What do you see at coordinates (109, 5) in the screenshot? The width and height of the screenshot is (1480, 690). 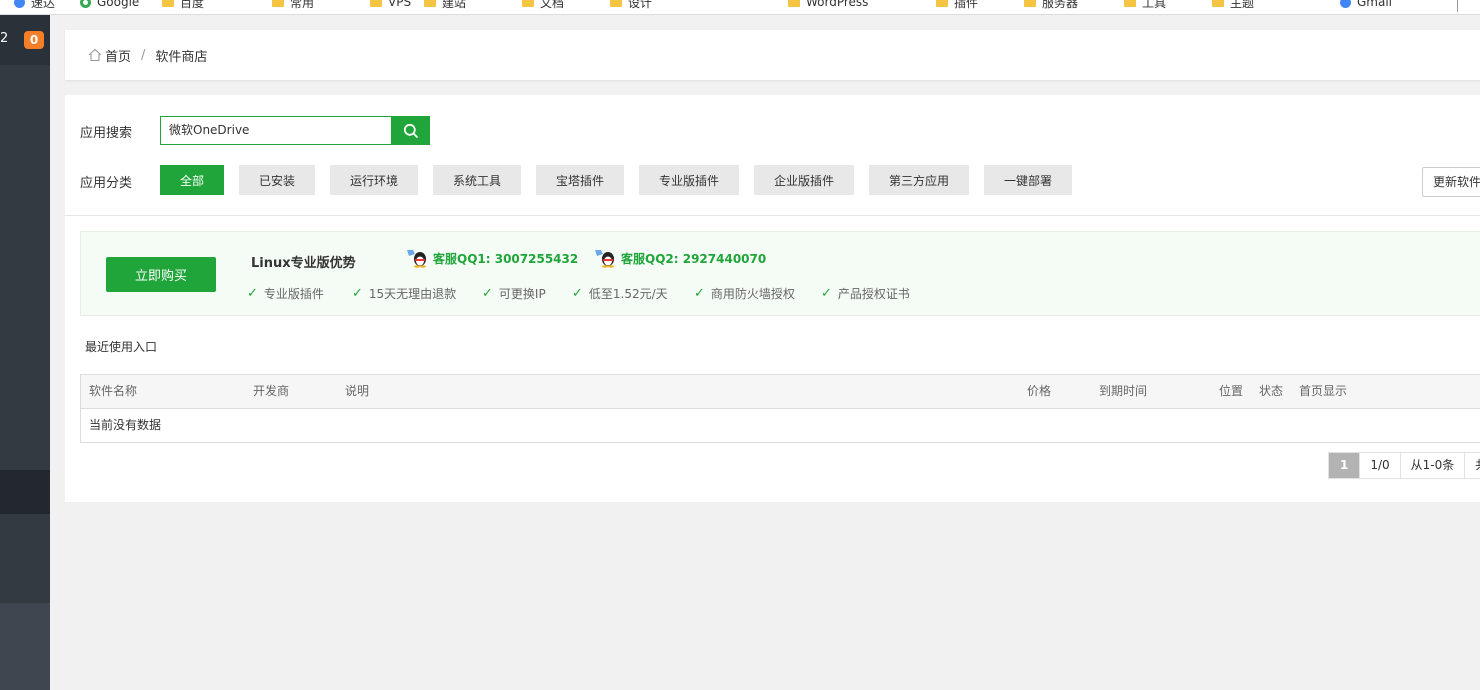 I see `bookmark-item: Google` at bounding box center [109, 5].